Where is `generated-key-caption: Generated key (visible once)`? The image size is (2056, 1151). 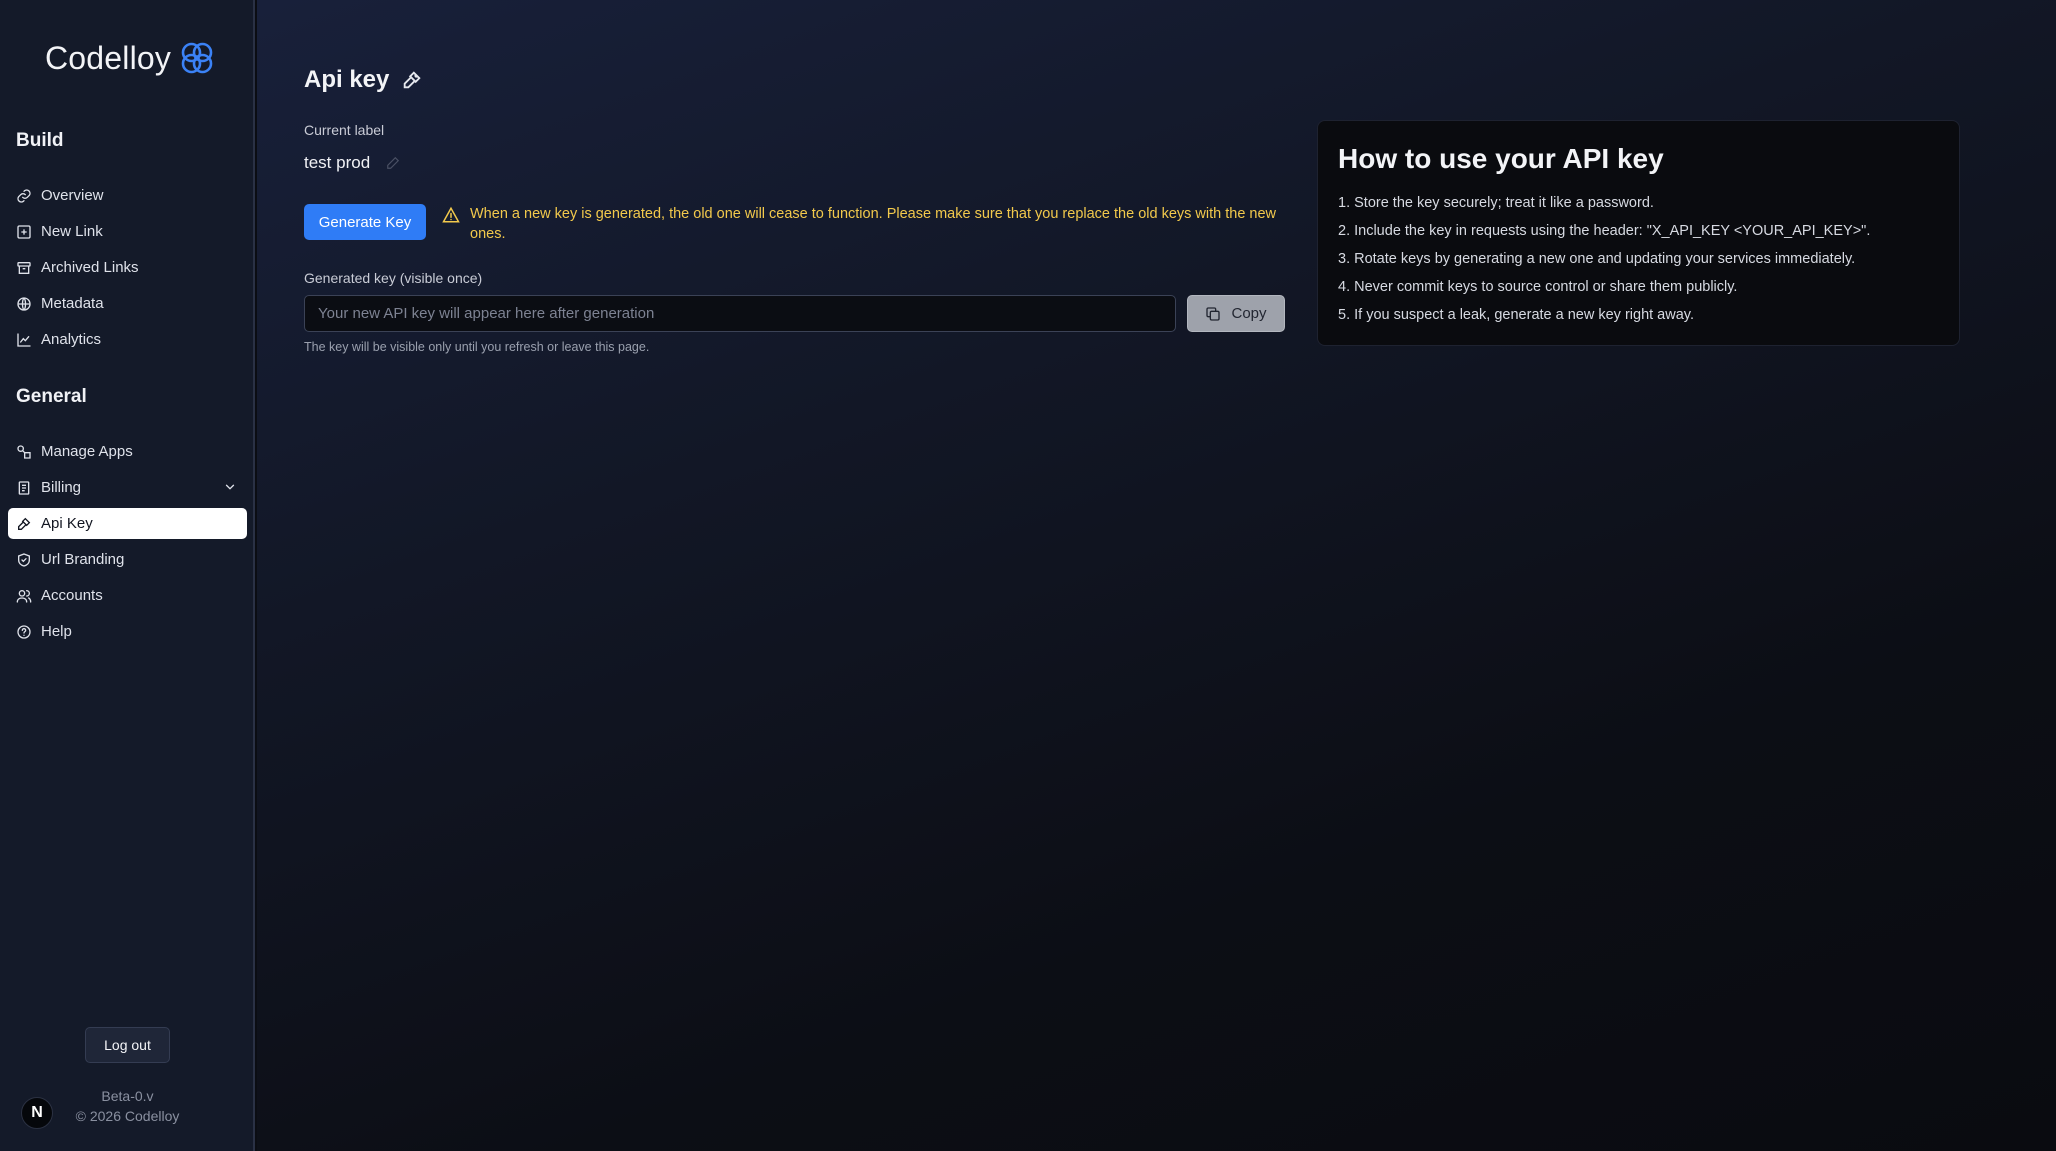 generated-key-caption: Generated key (visible once) is located at coordinates (393, 278).